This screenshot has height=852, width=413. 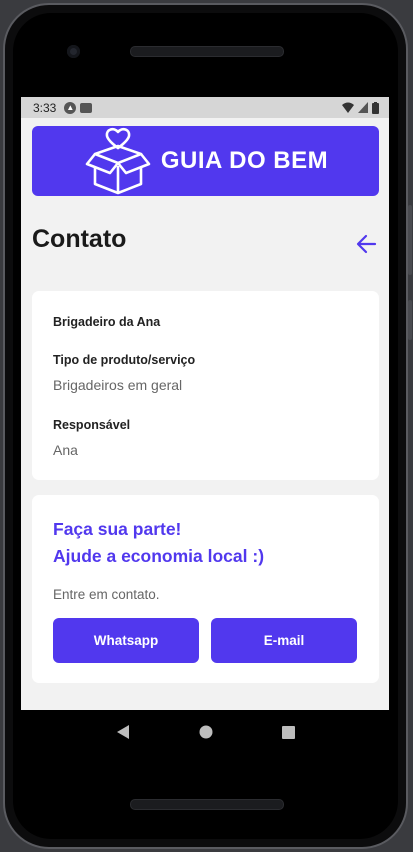 What do you see at coordinates (284, 640) in the screenshot?
I see `email-button: E-mail` at bounding box center [284, 640].